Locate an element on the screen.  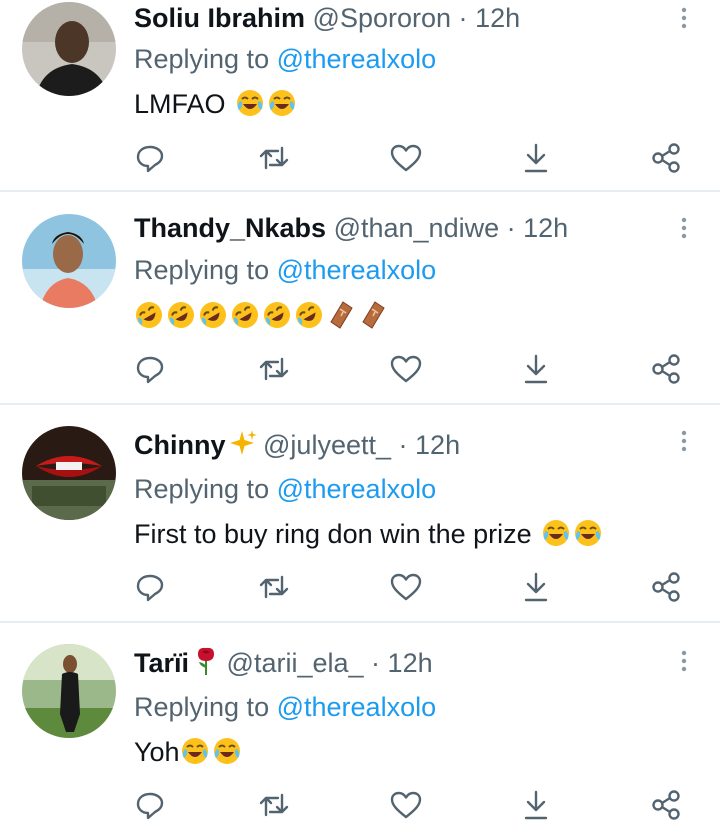
author-handle: @tarii_ela_ is located at coordinates (295, 663).